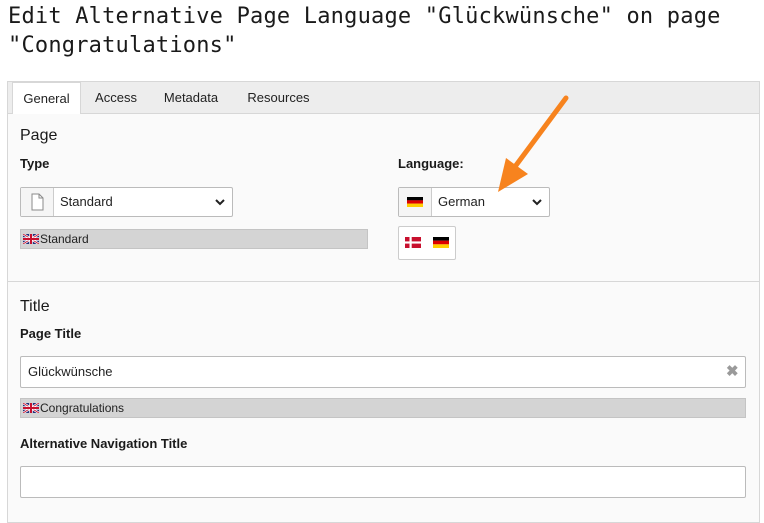  I want to click on type-select: Standard, so click(126, 202).